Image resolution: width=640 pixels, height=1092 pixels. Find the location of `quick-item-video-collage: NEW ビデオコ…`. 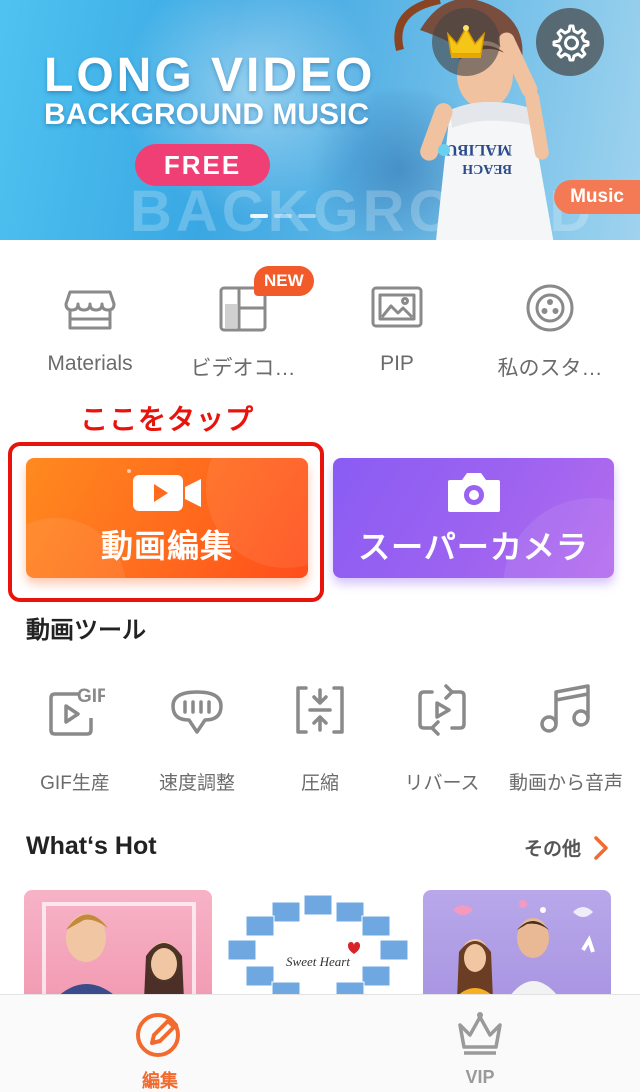

quick-item-video-collage: NEW ビデオコ… is located at coordinates (243, 324).